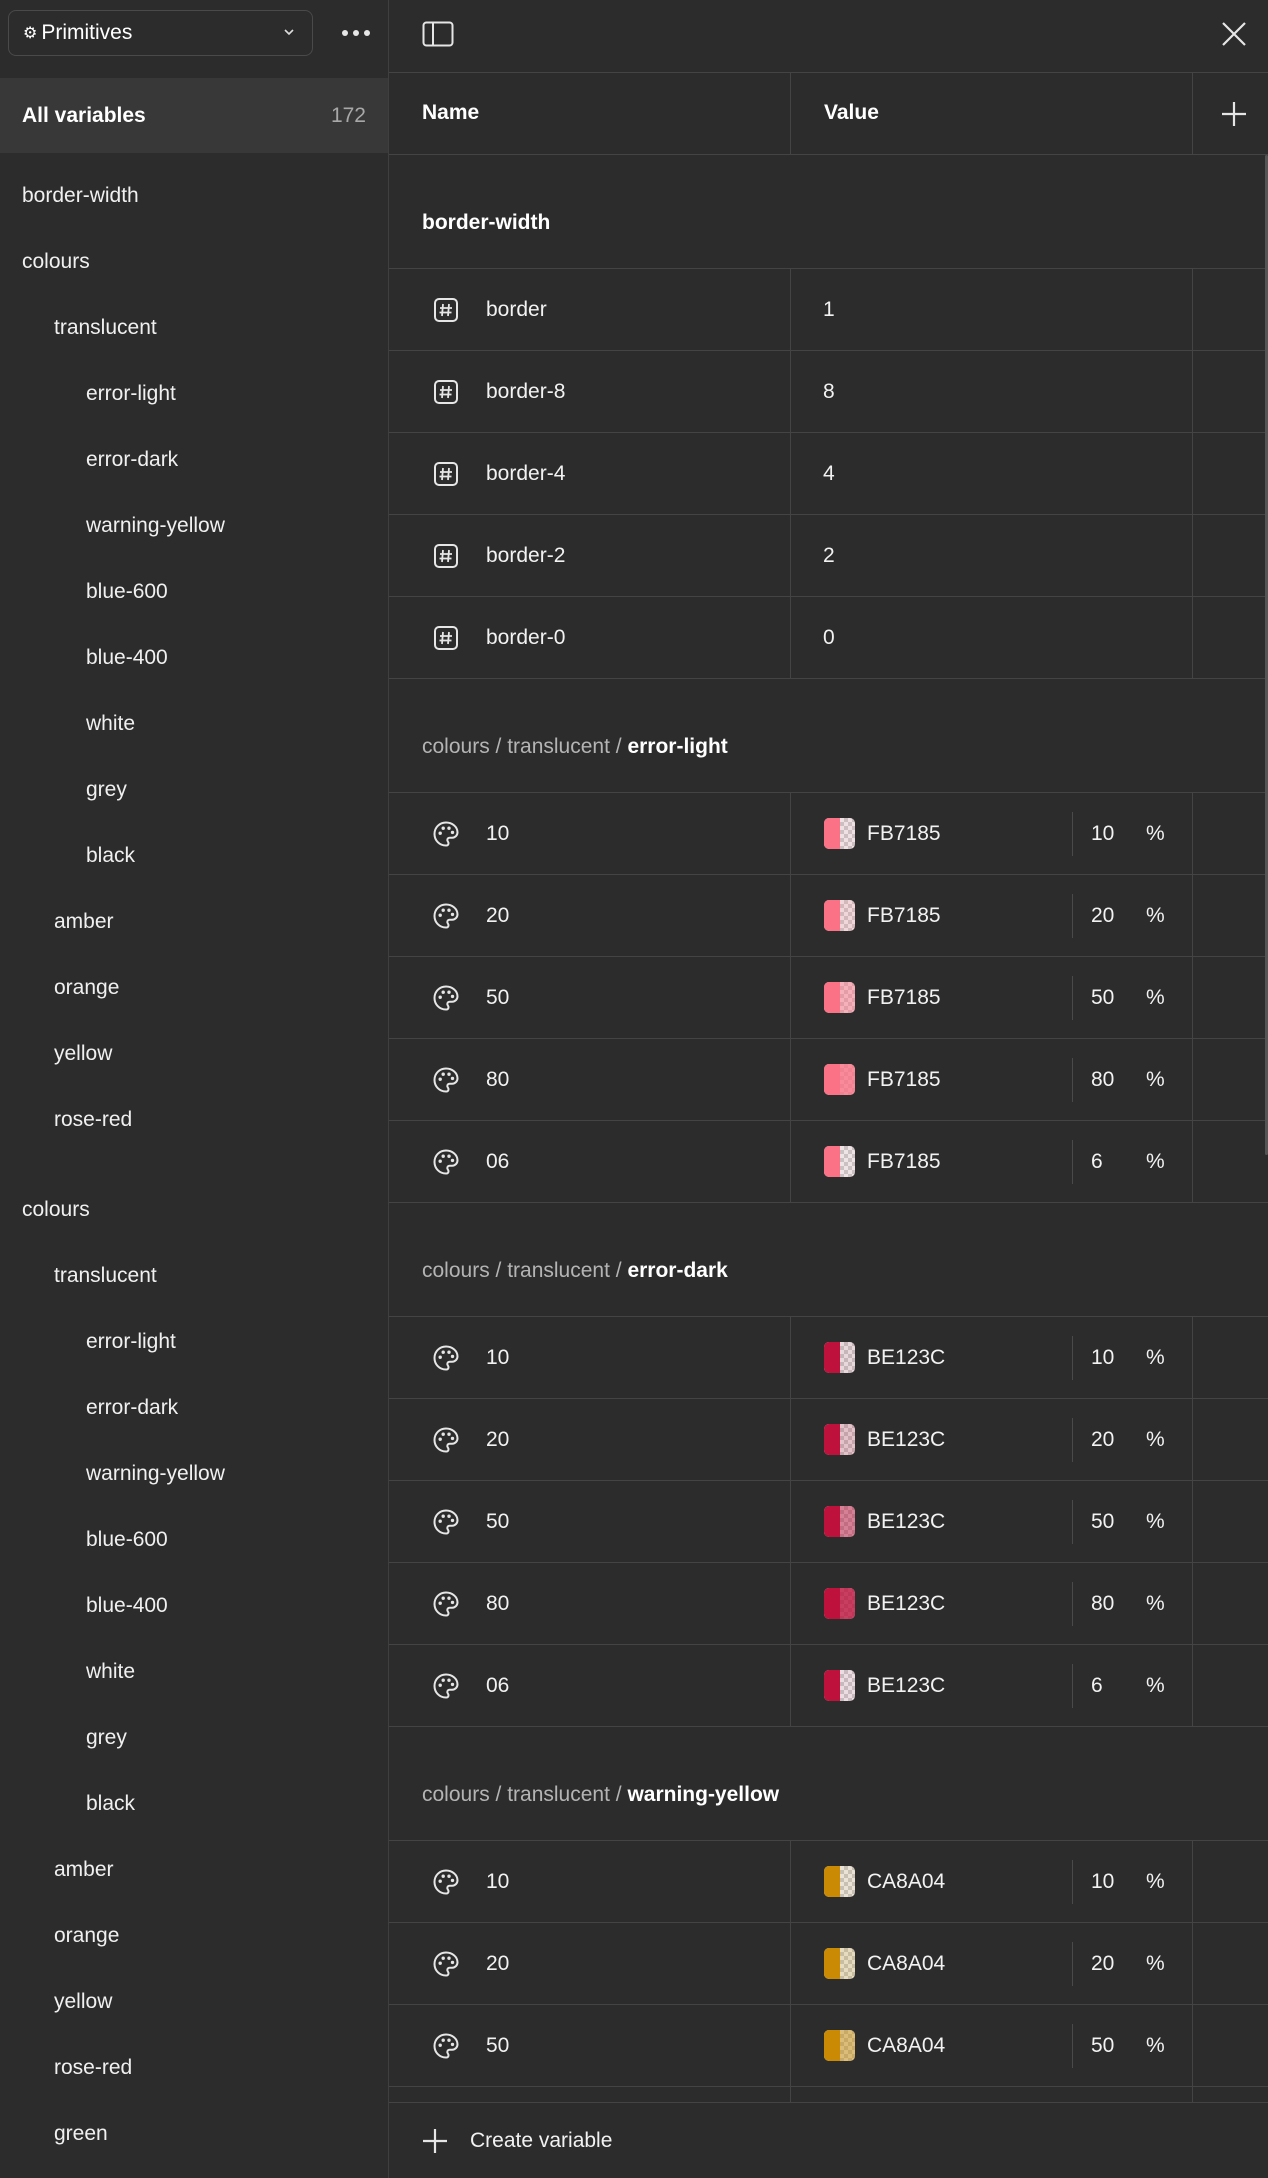 This screenshot has height=2178, width=1268. I want to click on variable-row: 80 BE123C 80%, so click(828, 1604).